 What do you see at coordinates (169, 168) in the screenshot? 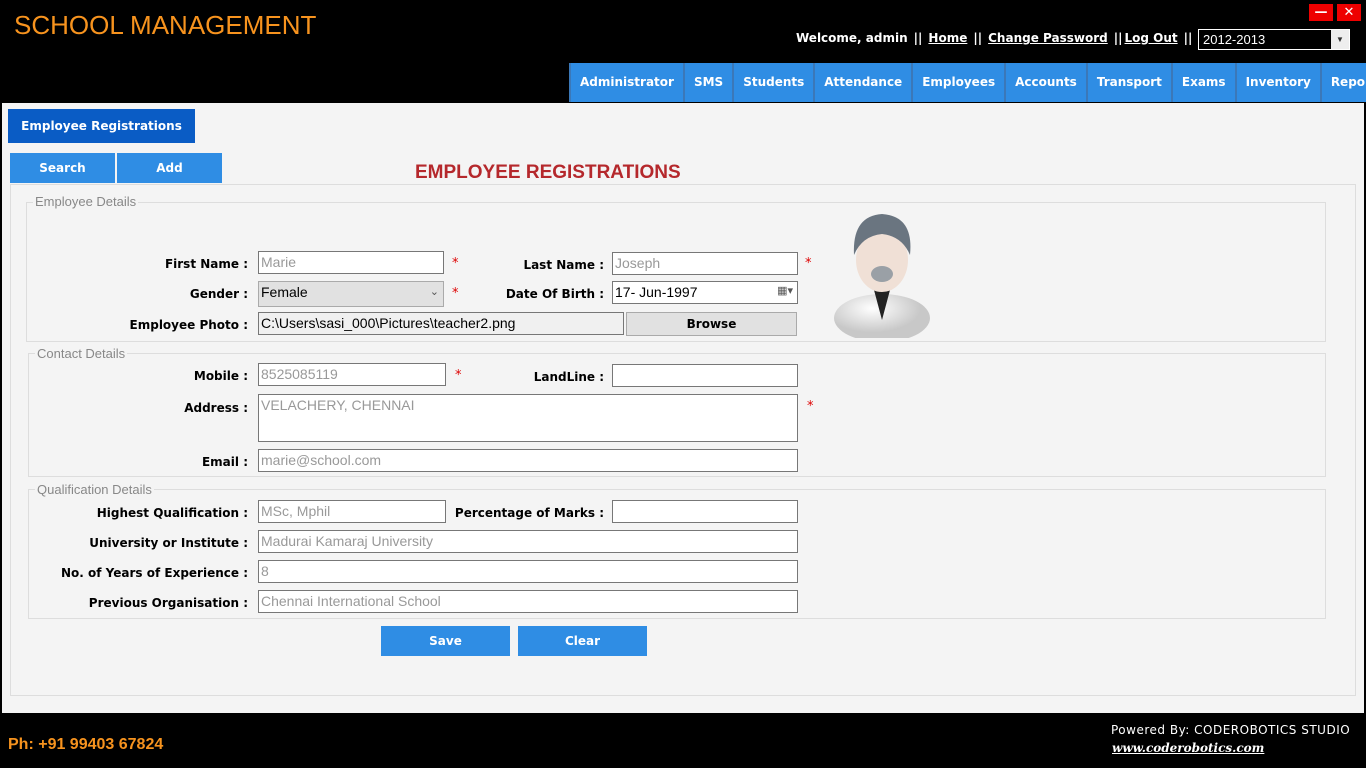
I see `add-button: Add` at bounding box center [169, 168].